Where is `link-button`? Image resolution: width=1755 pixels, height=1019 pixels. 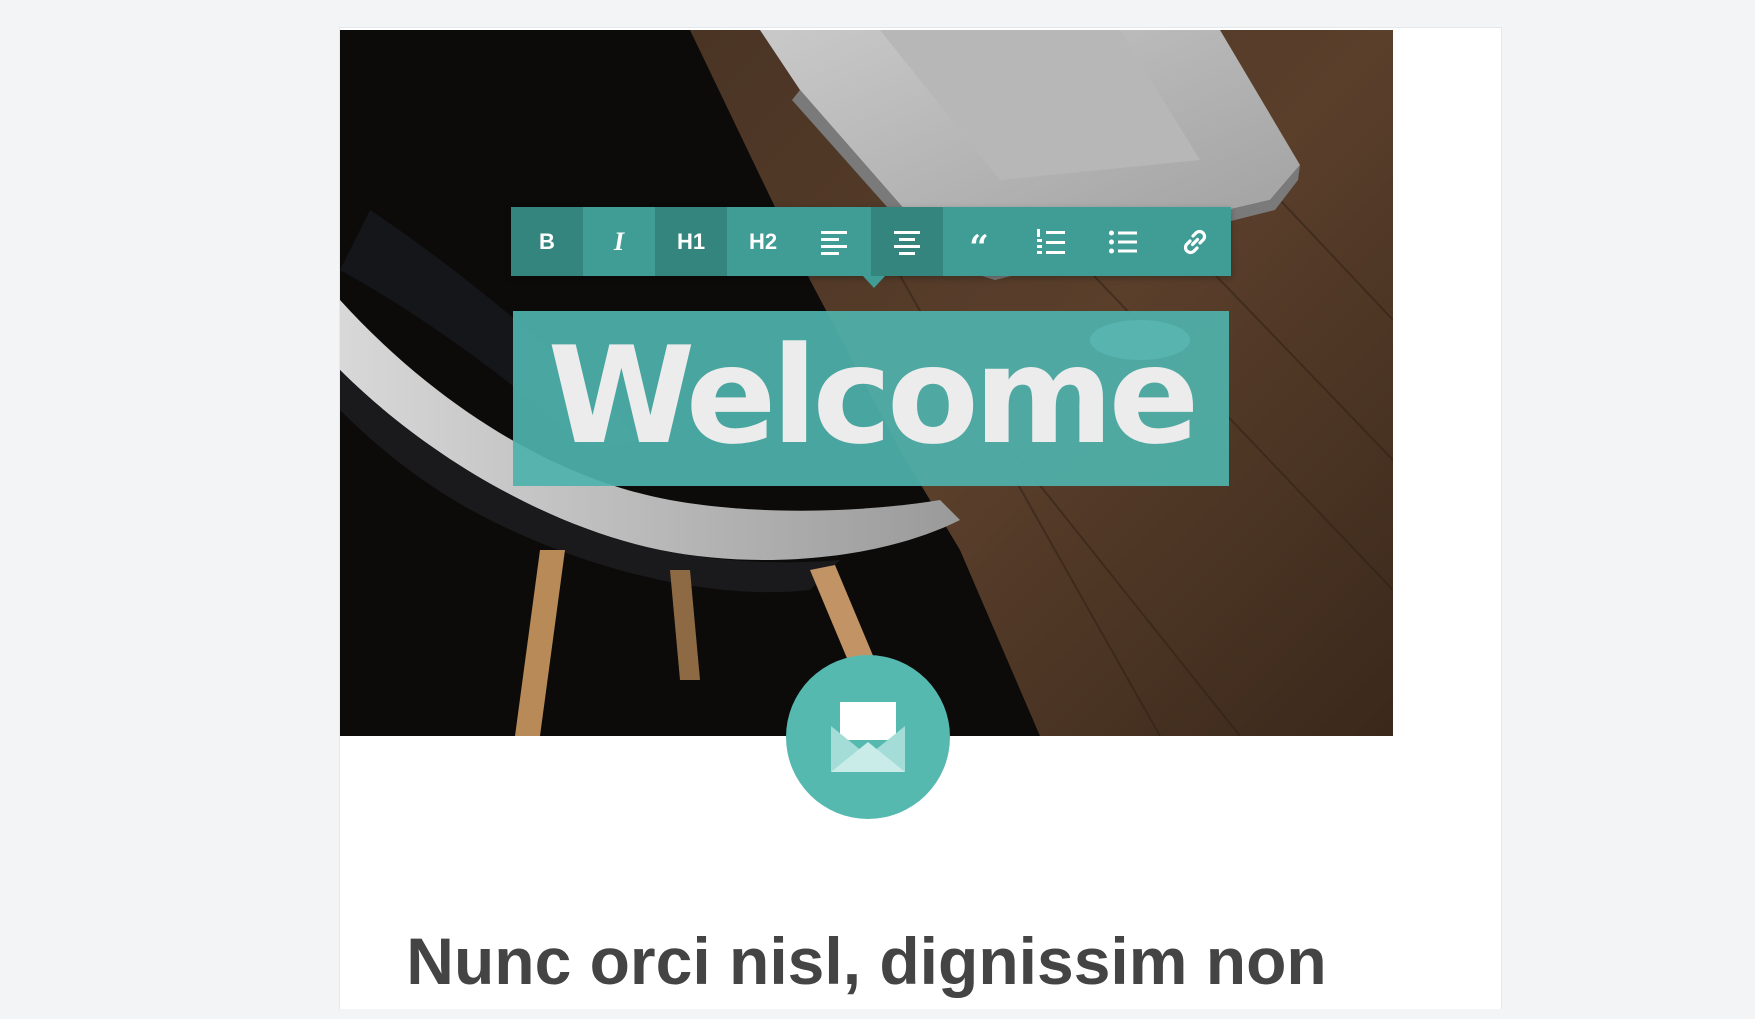 link-button is located at coordinates (1195, 241).